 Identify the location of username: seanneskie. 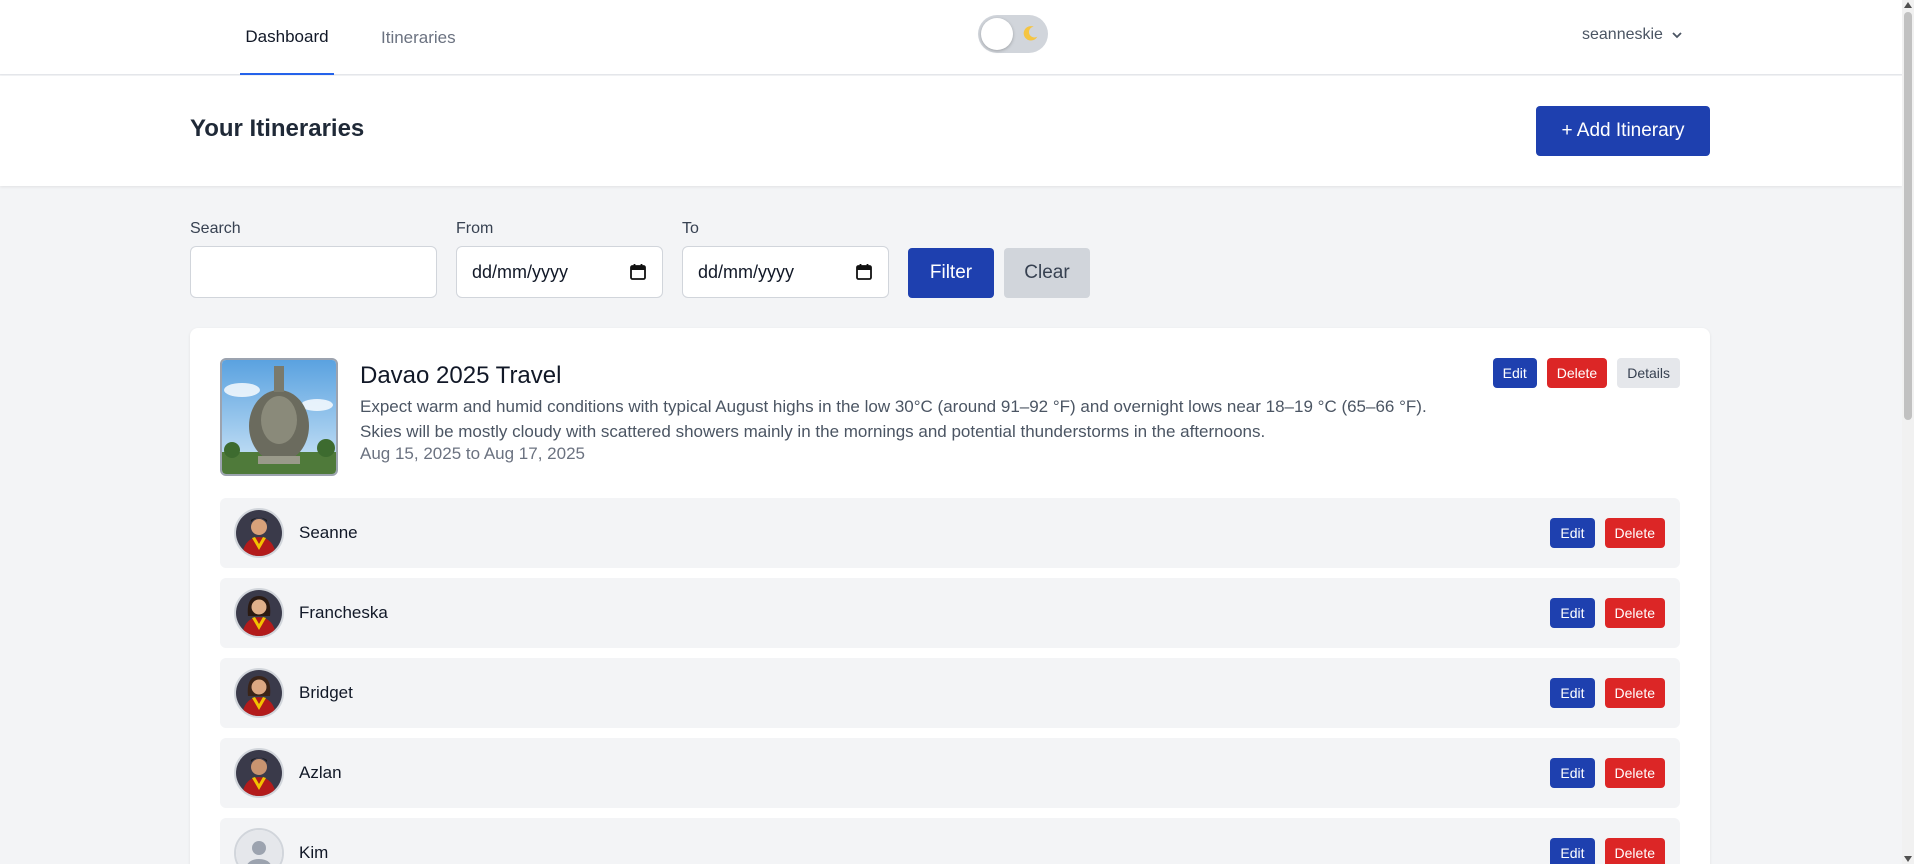
(1622, 34).